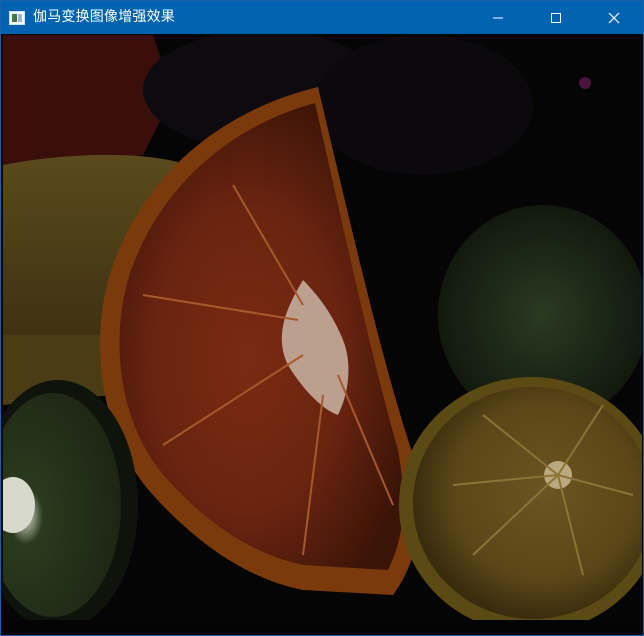 The width and height of the screenshot is (644, 636). I want to click on close-button, so click(614, 17).